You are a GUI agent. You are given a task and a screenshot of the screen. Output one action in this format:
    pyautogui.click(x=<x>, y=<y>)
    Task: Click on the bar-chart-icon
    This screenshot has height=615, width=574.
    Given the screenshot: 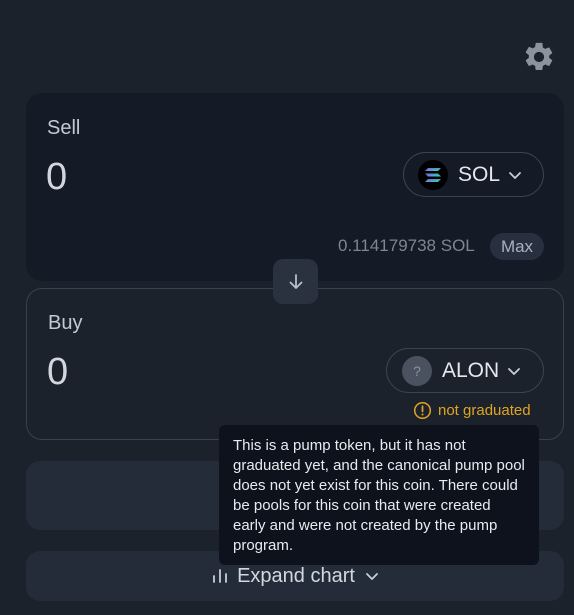 What is the action you would take?
    pyautogui.click(x=220, y=576)
    